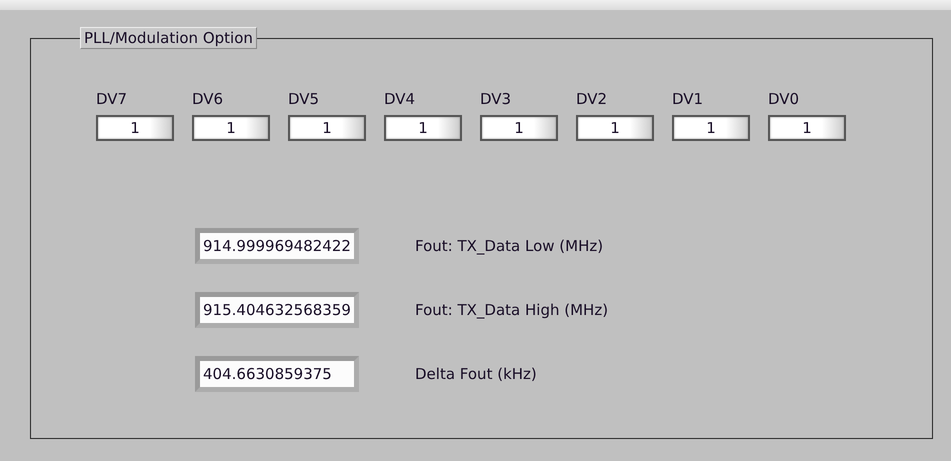 Image resolution: width=951 pixels, height=461 pixels. What do you see at coordinates (509, 246) in the screenshot?
I see `output-label: Fout: TX_Data Low (MHz)` at bounding box center [509, 246].